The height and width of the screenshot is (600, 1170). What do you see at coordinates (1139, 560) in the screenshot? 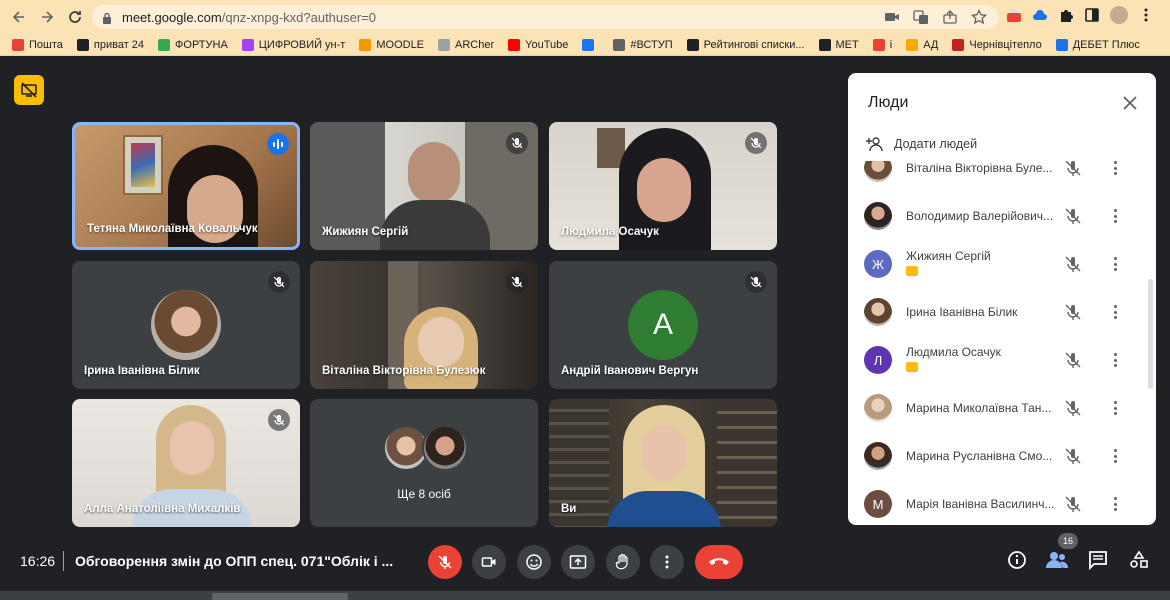
I see `activities-button` at bounding box center [1139, 560].